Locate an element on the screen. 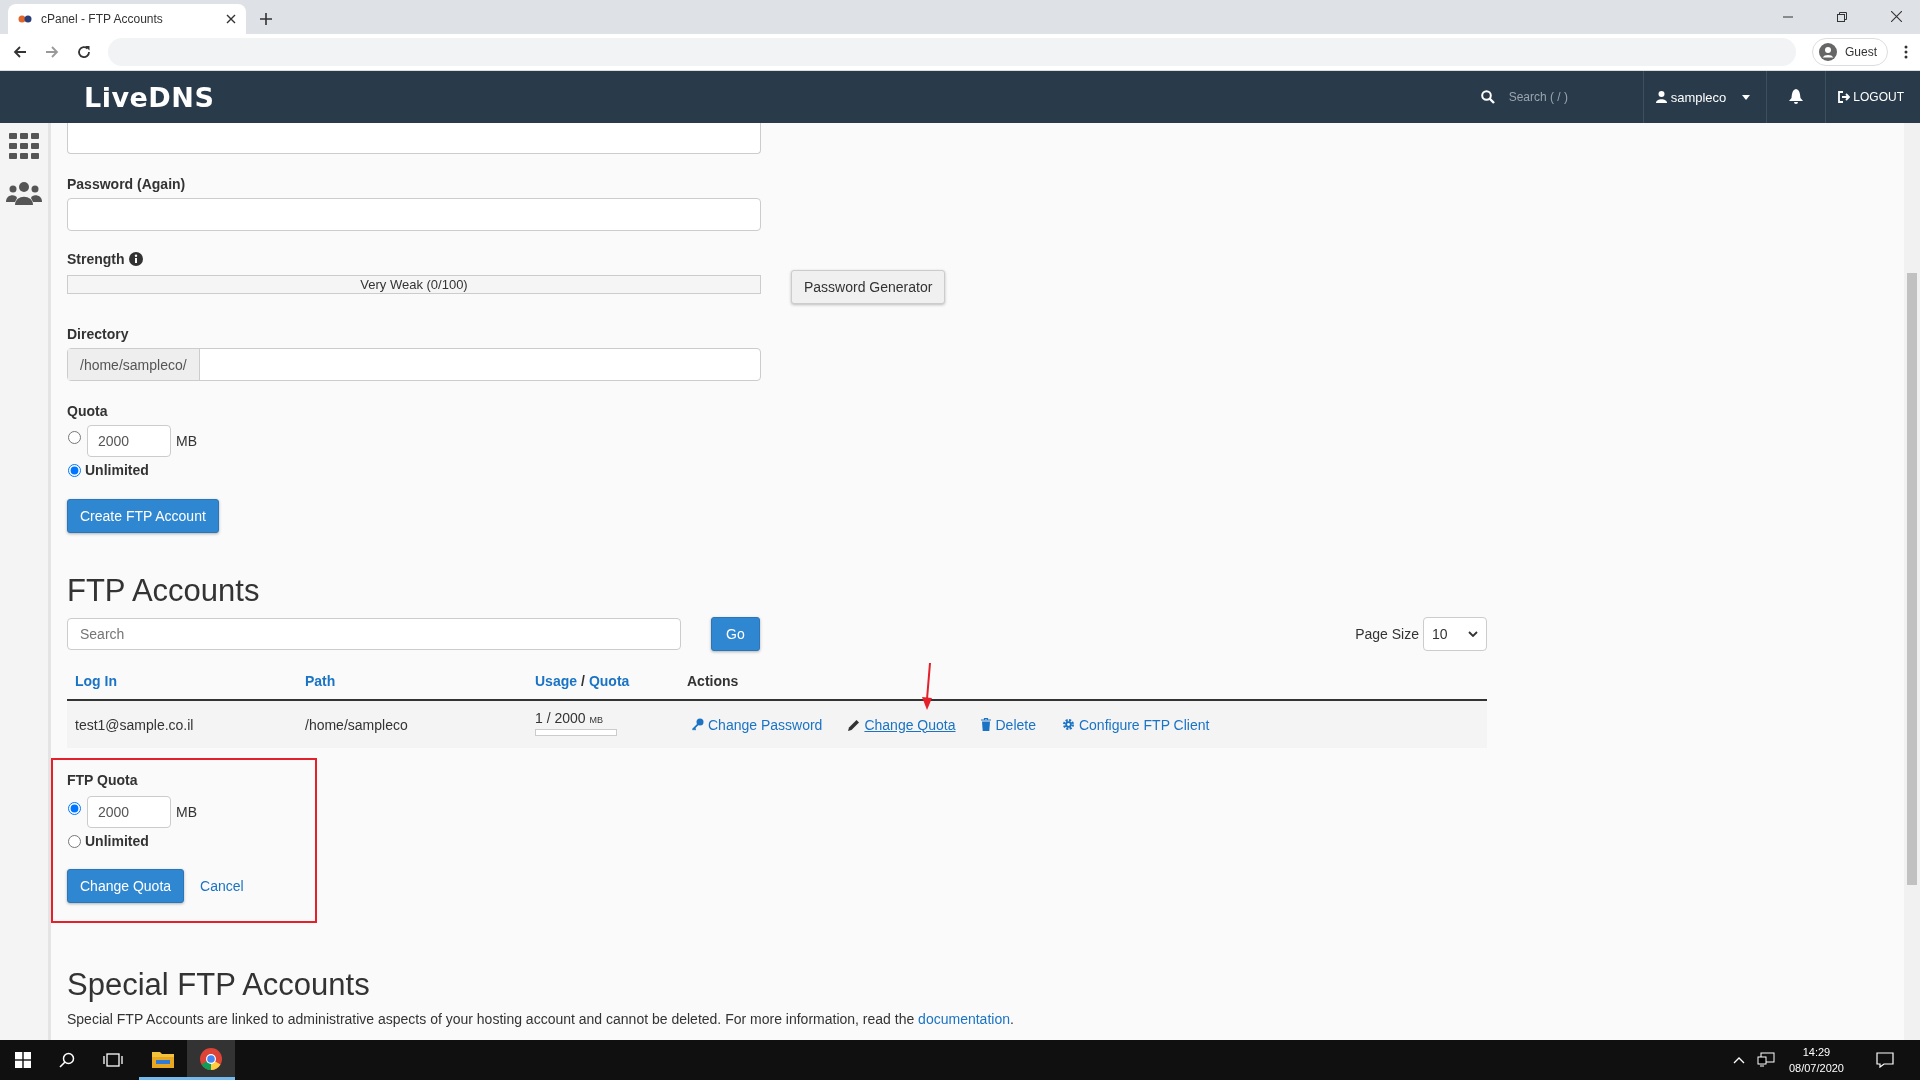 This screenshot has width=1920, height=1080. back-icon is located at coordinates (20, 52).